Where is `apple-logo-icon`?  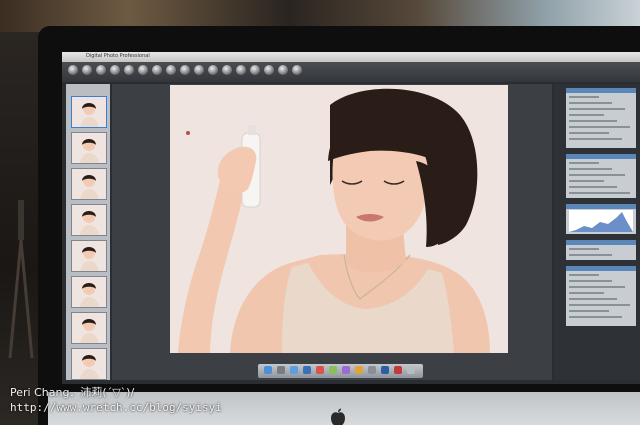 apple-logo-icon is located at coordinates (338, 416).